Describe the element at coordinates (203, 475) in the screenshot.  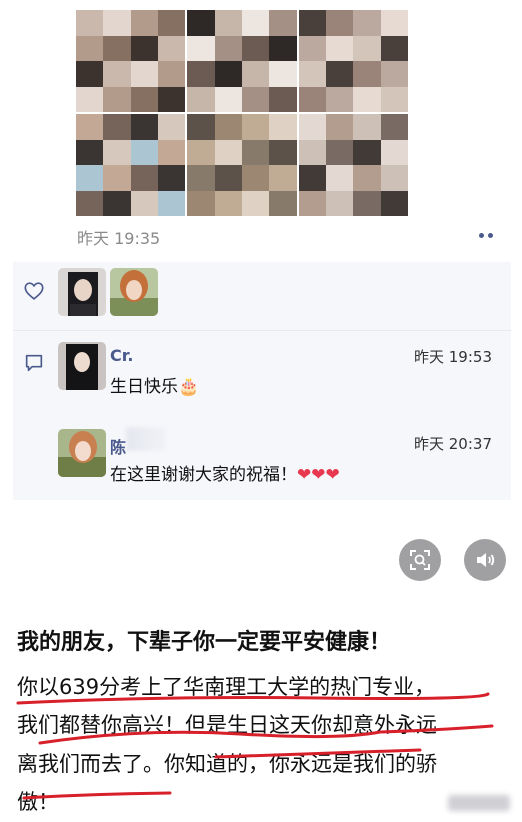
I see `comment-body: 在这里谢谢大家的祝福！` at that location.